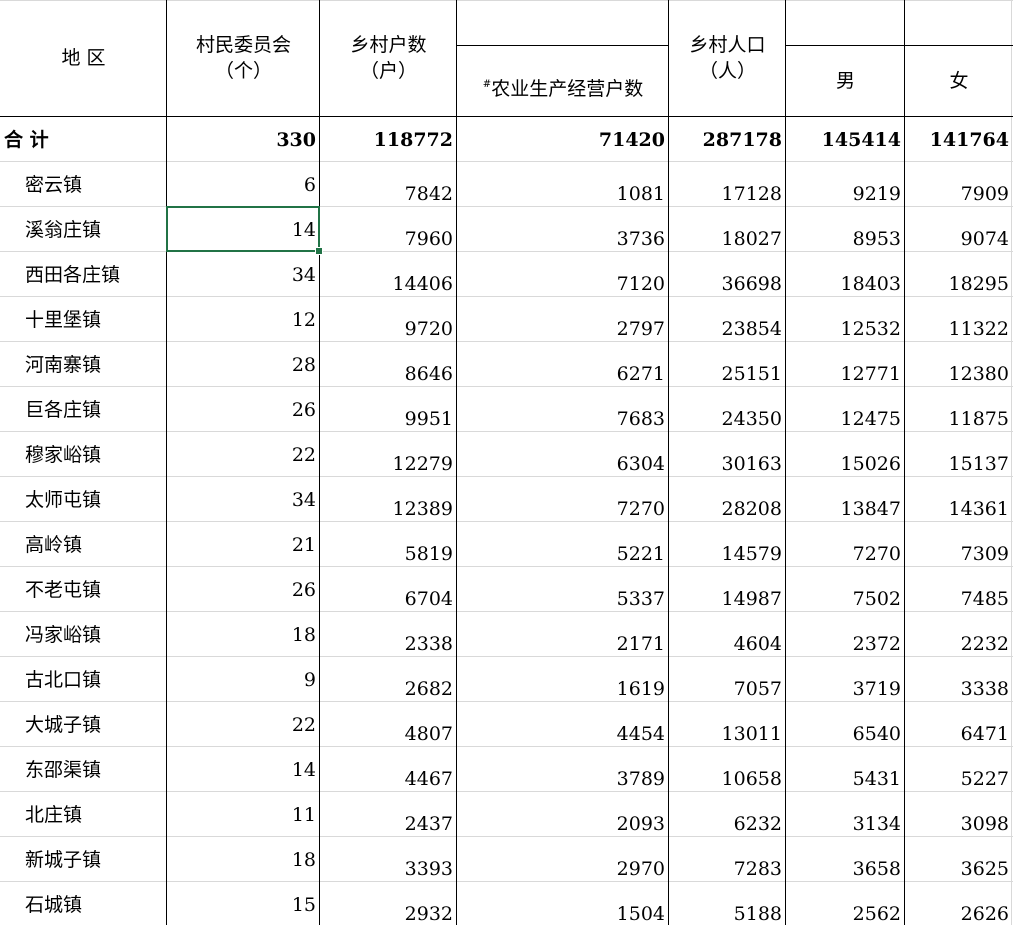 The width and height of the screenshot is (1013, 925). I want to click on cell-name: 溪翁庄镇, so click(83, 230).